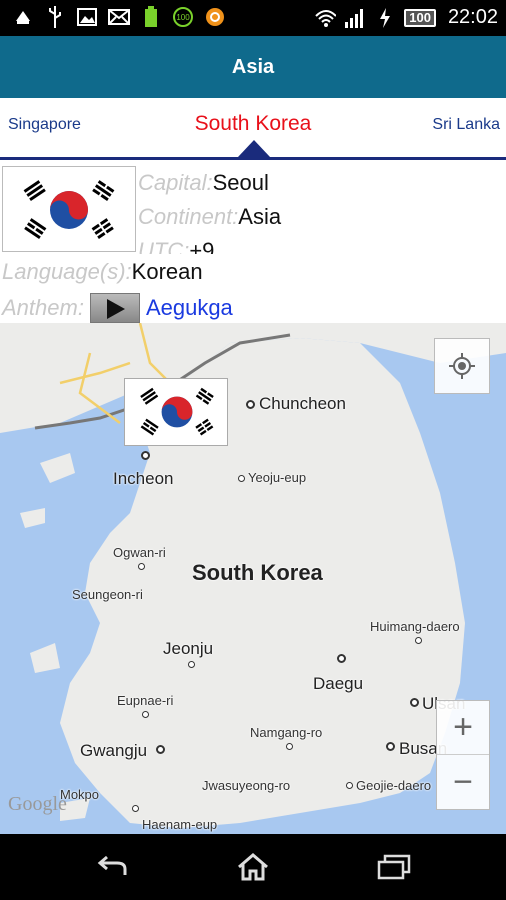 The height and width of the screenshot is (900, 506). Describe the element at coordinates (164, 246) in the screenshot. I see `utc-label: UTC:` at that location.